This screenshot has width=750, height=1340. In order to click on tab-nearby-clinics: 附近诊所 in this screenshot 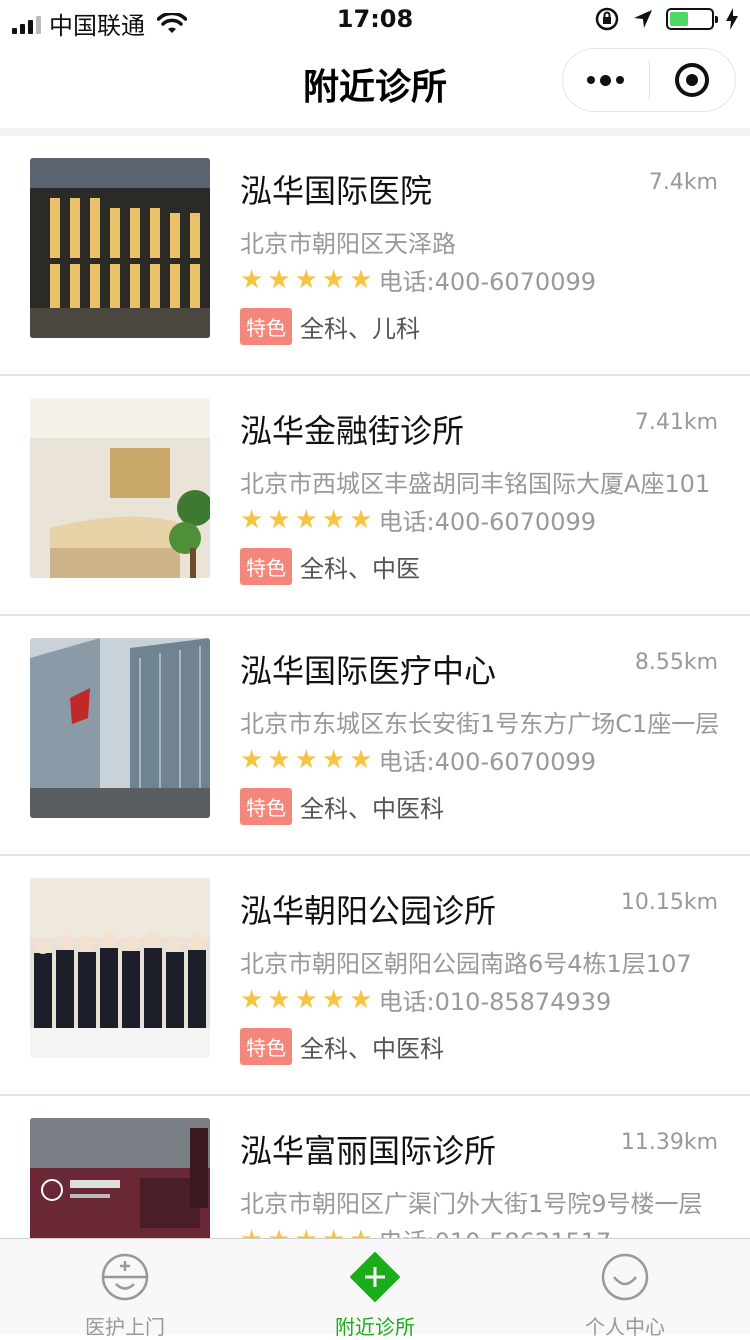, I will do `click(375, 1289)`.